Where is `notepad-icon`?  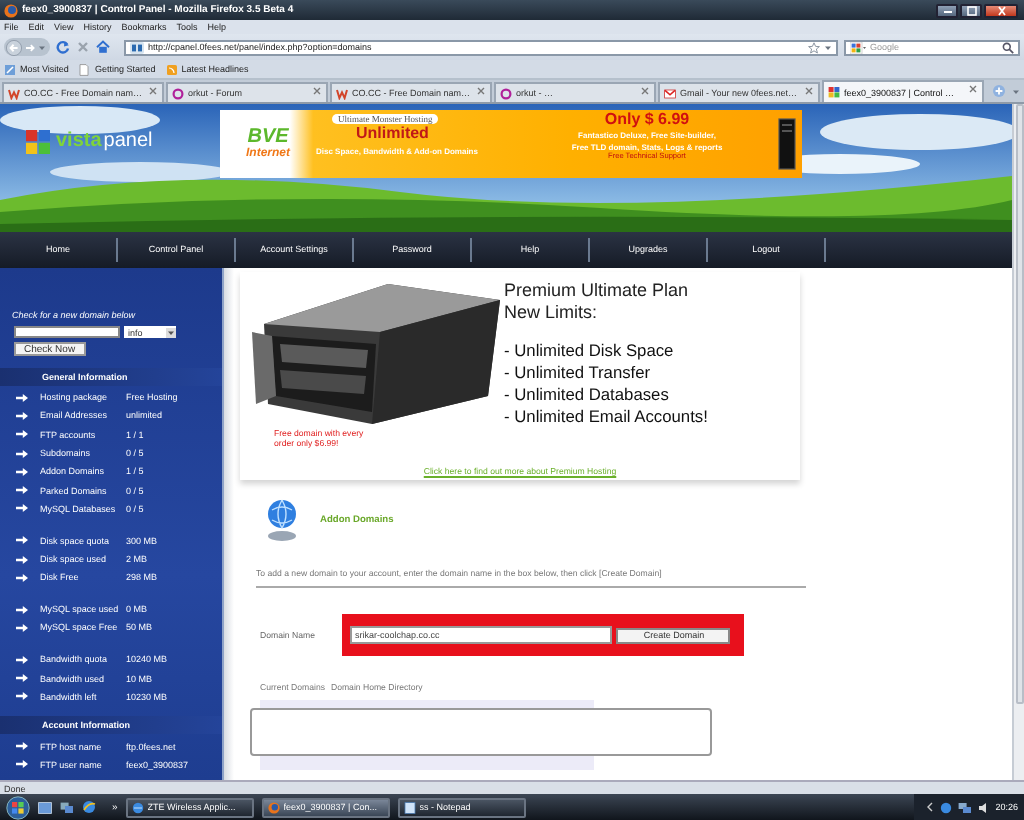 notepad-icon is located at coordinates (409, 807).